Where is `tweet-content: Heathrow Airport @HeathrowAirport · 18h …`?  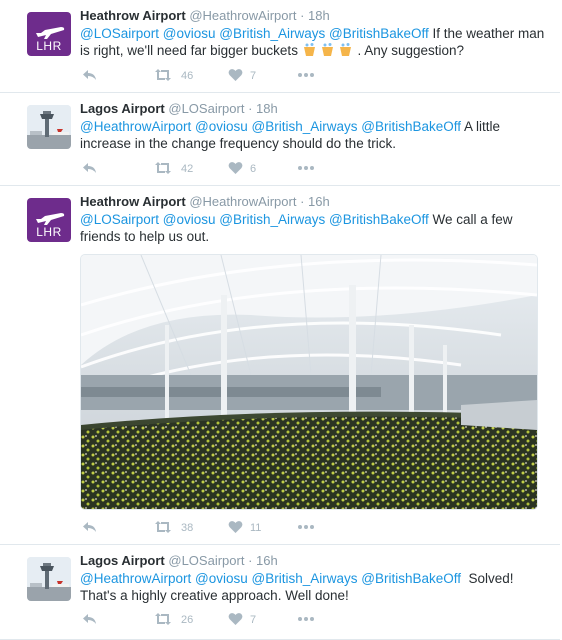 tweet-content: Heathrow Airport @HeathrowAirport · 18h … is located at coordinates (315, 33).